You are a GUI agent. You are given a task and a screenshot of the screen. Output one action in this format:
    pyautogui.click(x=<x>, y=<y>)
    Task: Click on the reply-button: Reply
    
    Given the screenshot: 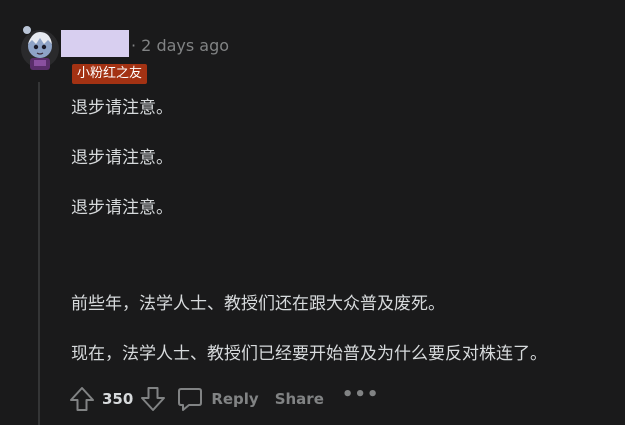 What is the action you would take?
    pyautogui.click(x=218, y=399)
    